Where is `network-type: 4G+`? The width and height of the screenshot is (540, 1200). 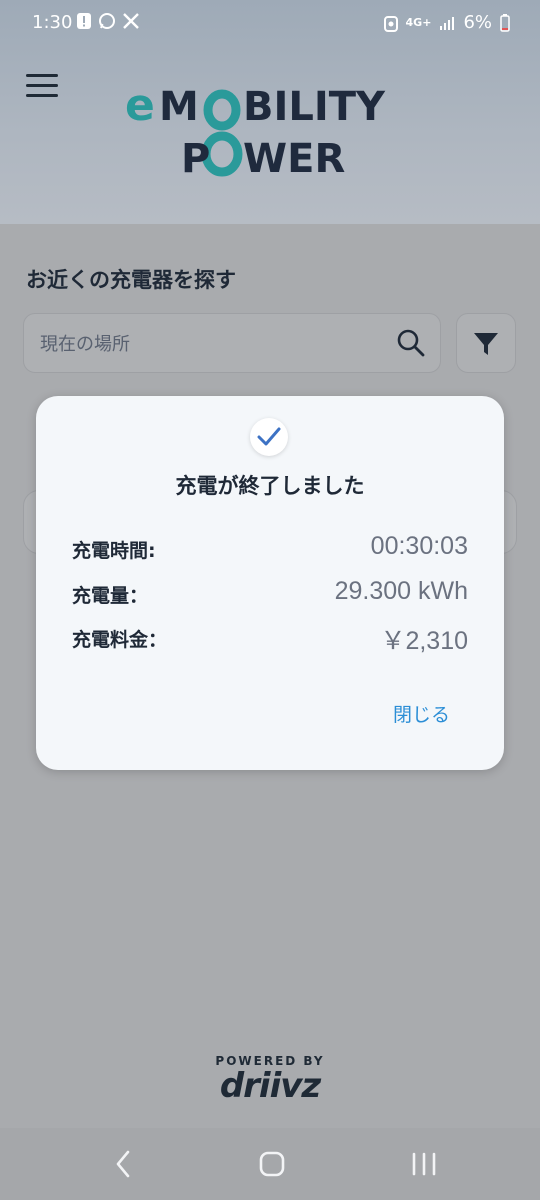 network-type: 4G+ is located at coordinates (418, 22).